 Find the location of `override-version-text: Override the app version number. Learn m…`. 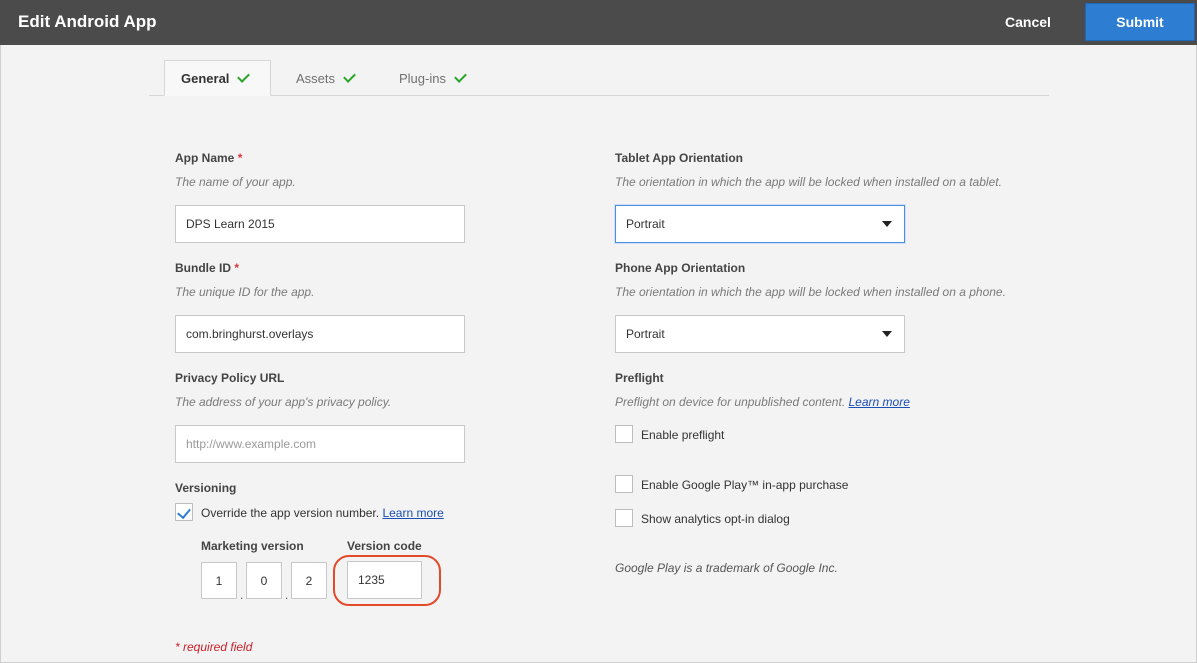

override-version-text: Override the app version number. Learn m… is located at coordinates (322, 513).